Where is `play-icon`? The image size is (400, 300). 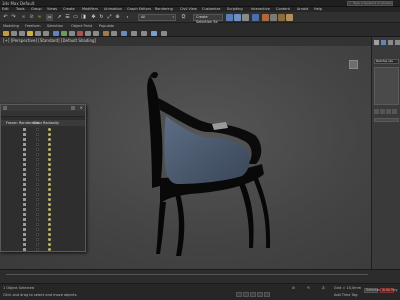
play-icon is located at coordinates (253, 294).